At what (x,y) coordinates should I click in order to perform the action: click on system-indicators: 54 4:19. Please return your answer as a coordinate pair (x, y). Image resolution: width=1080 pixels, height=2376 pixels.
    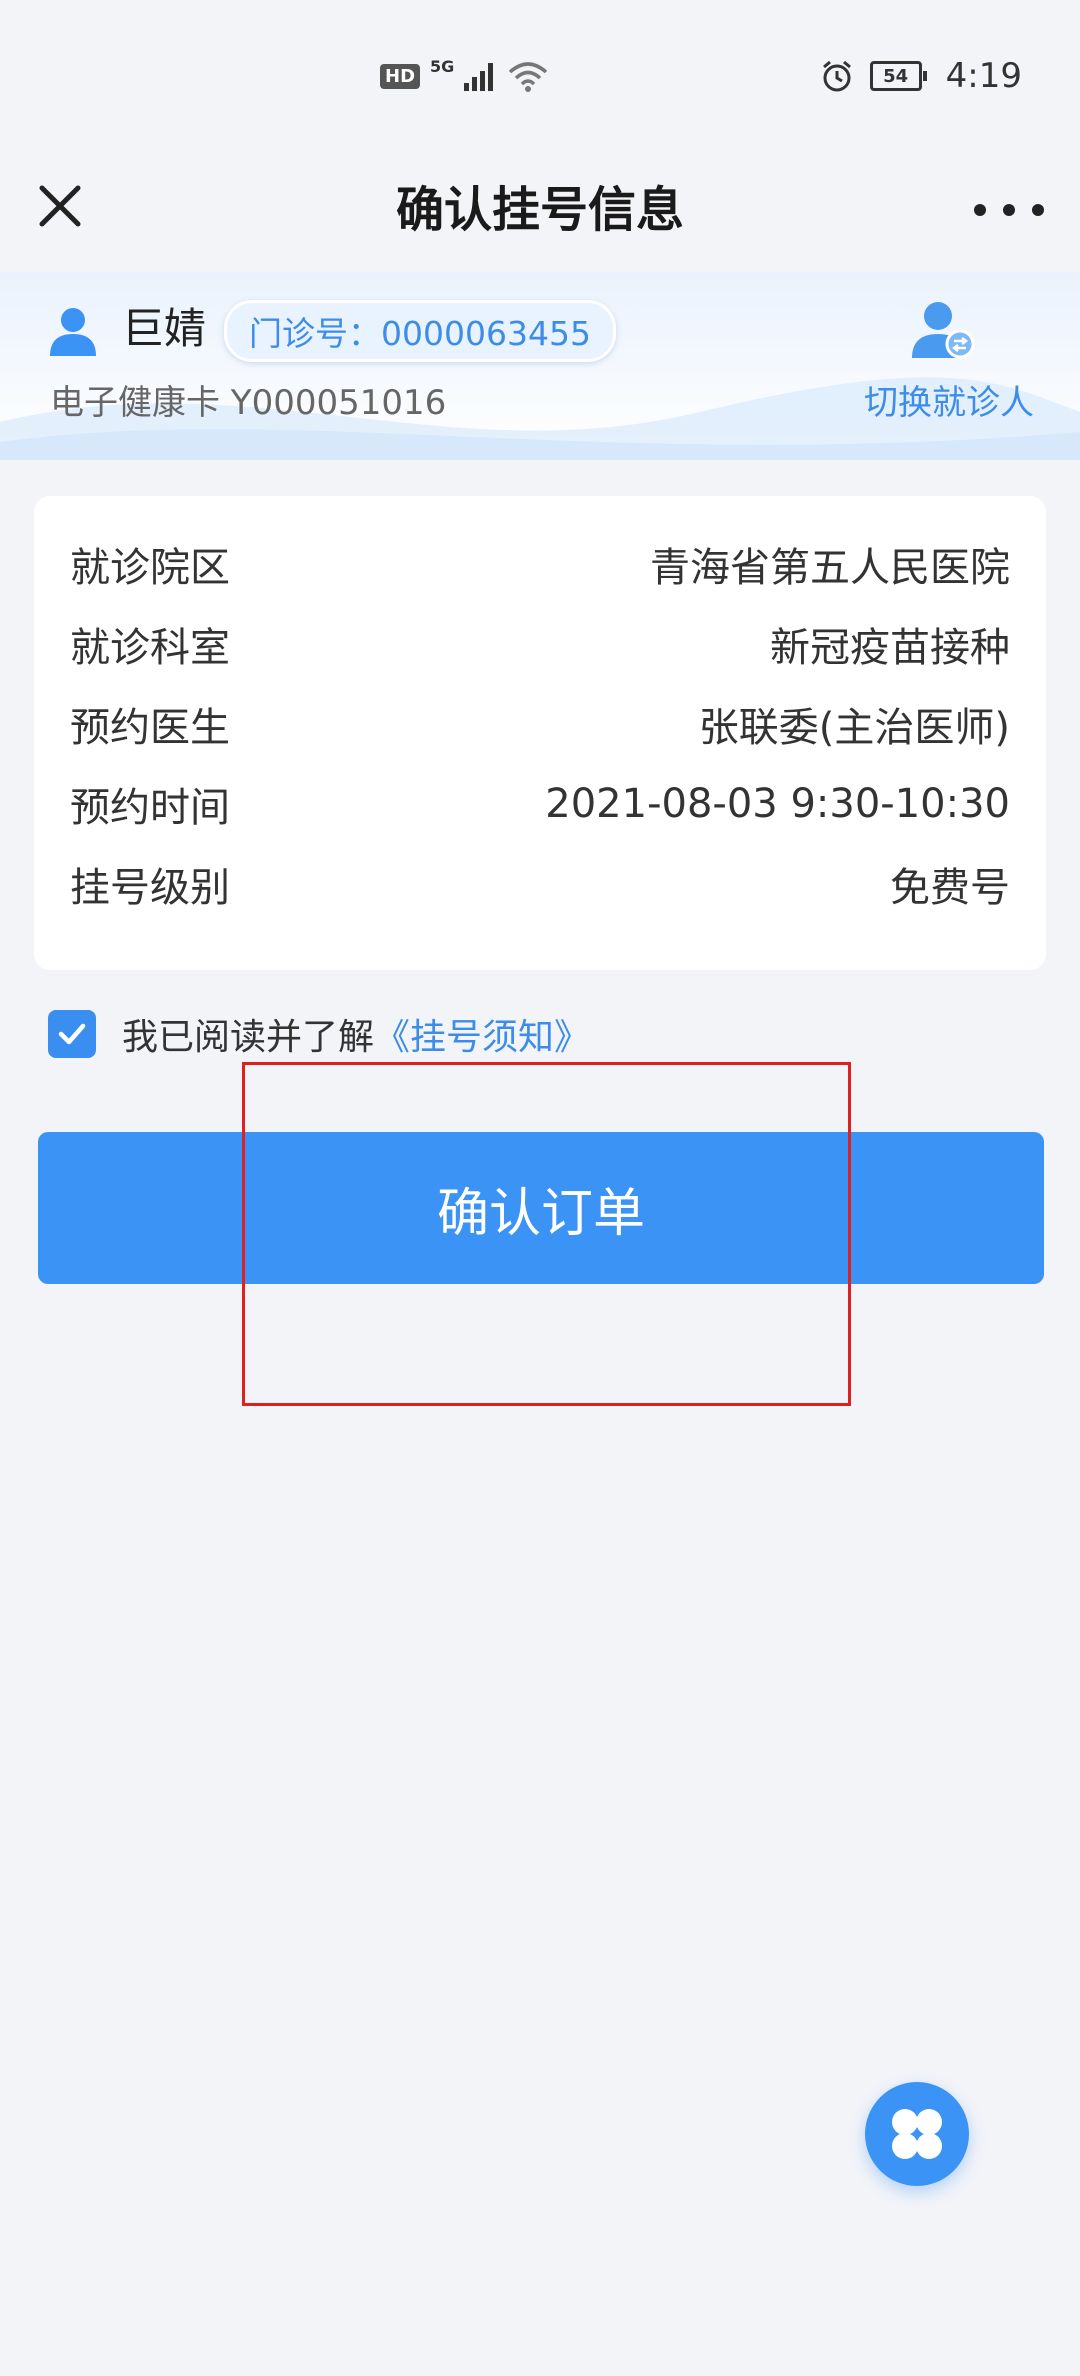
    Looking at the image, I should click on (921, 76).